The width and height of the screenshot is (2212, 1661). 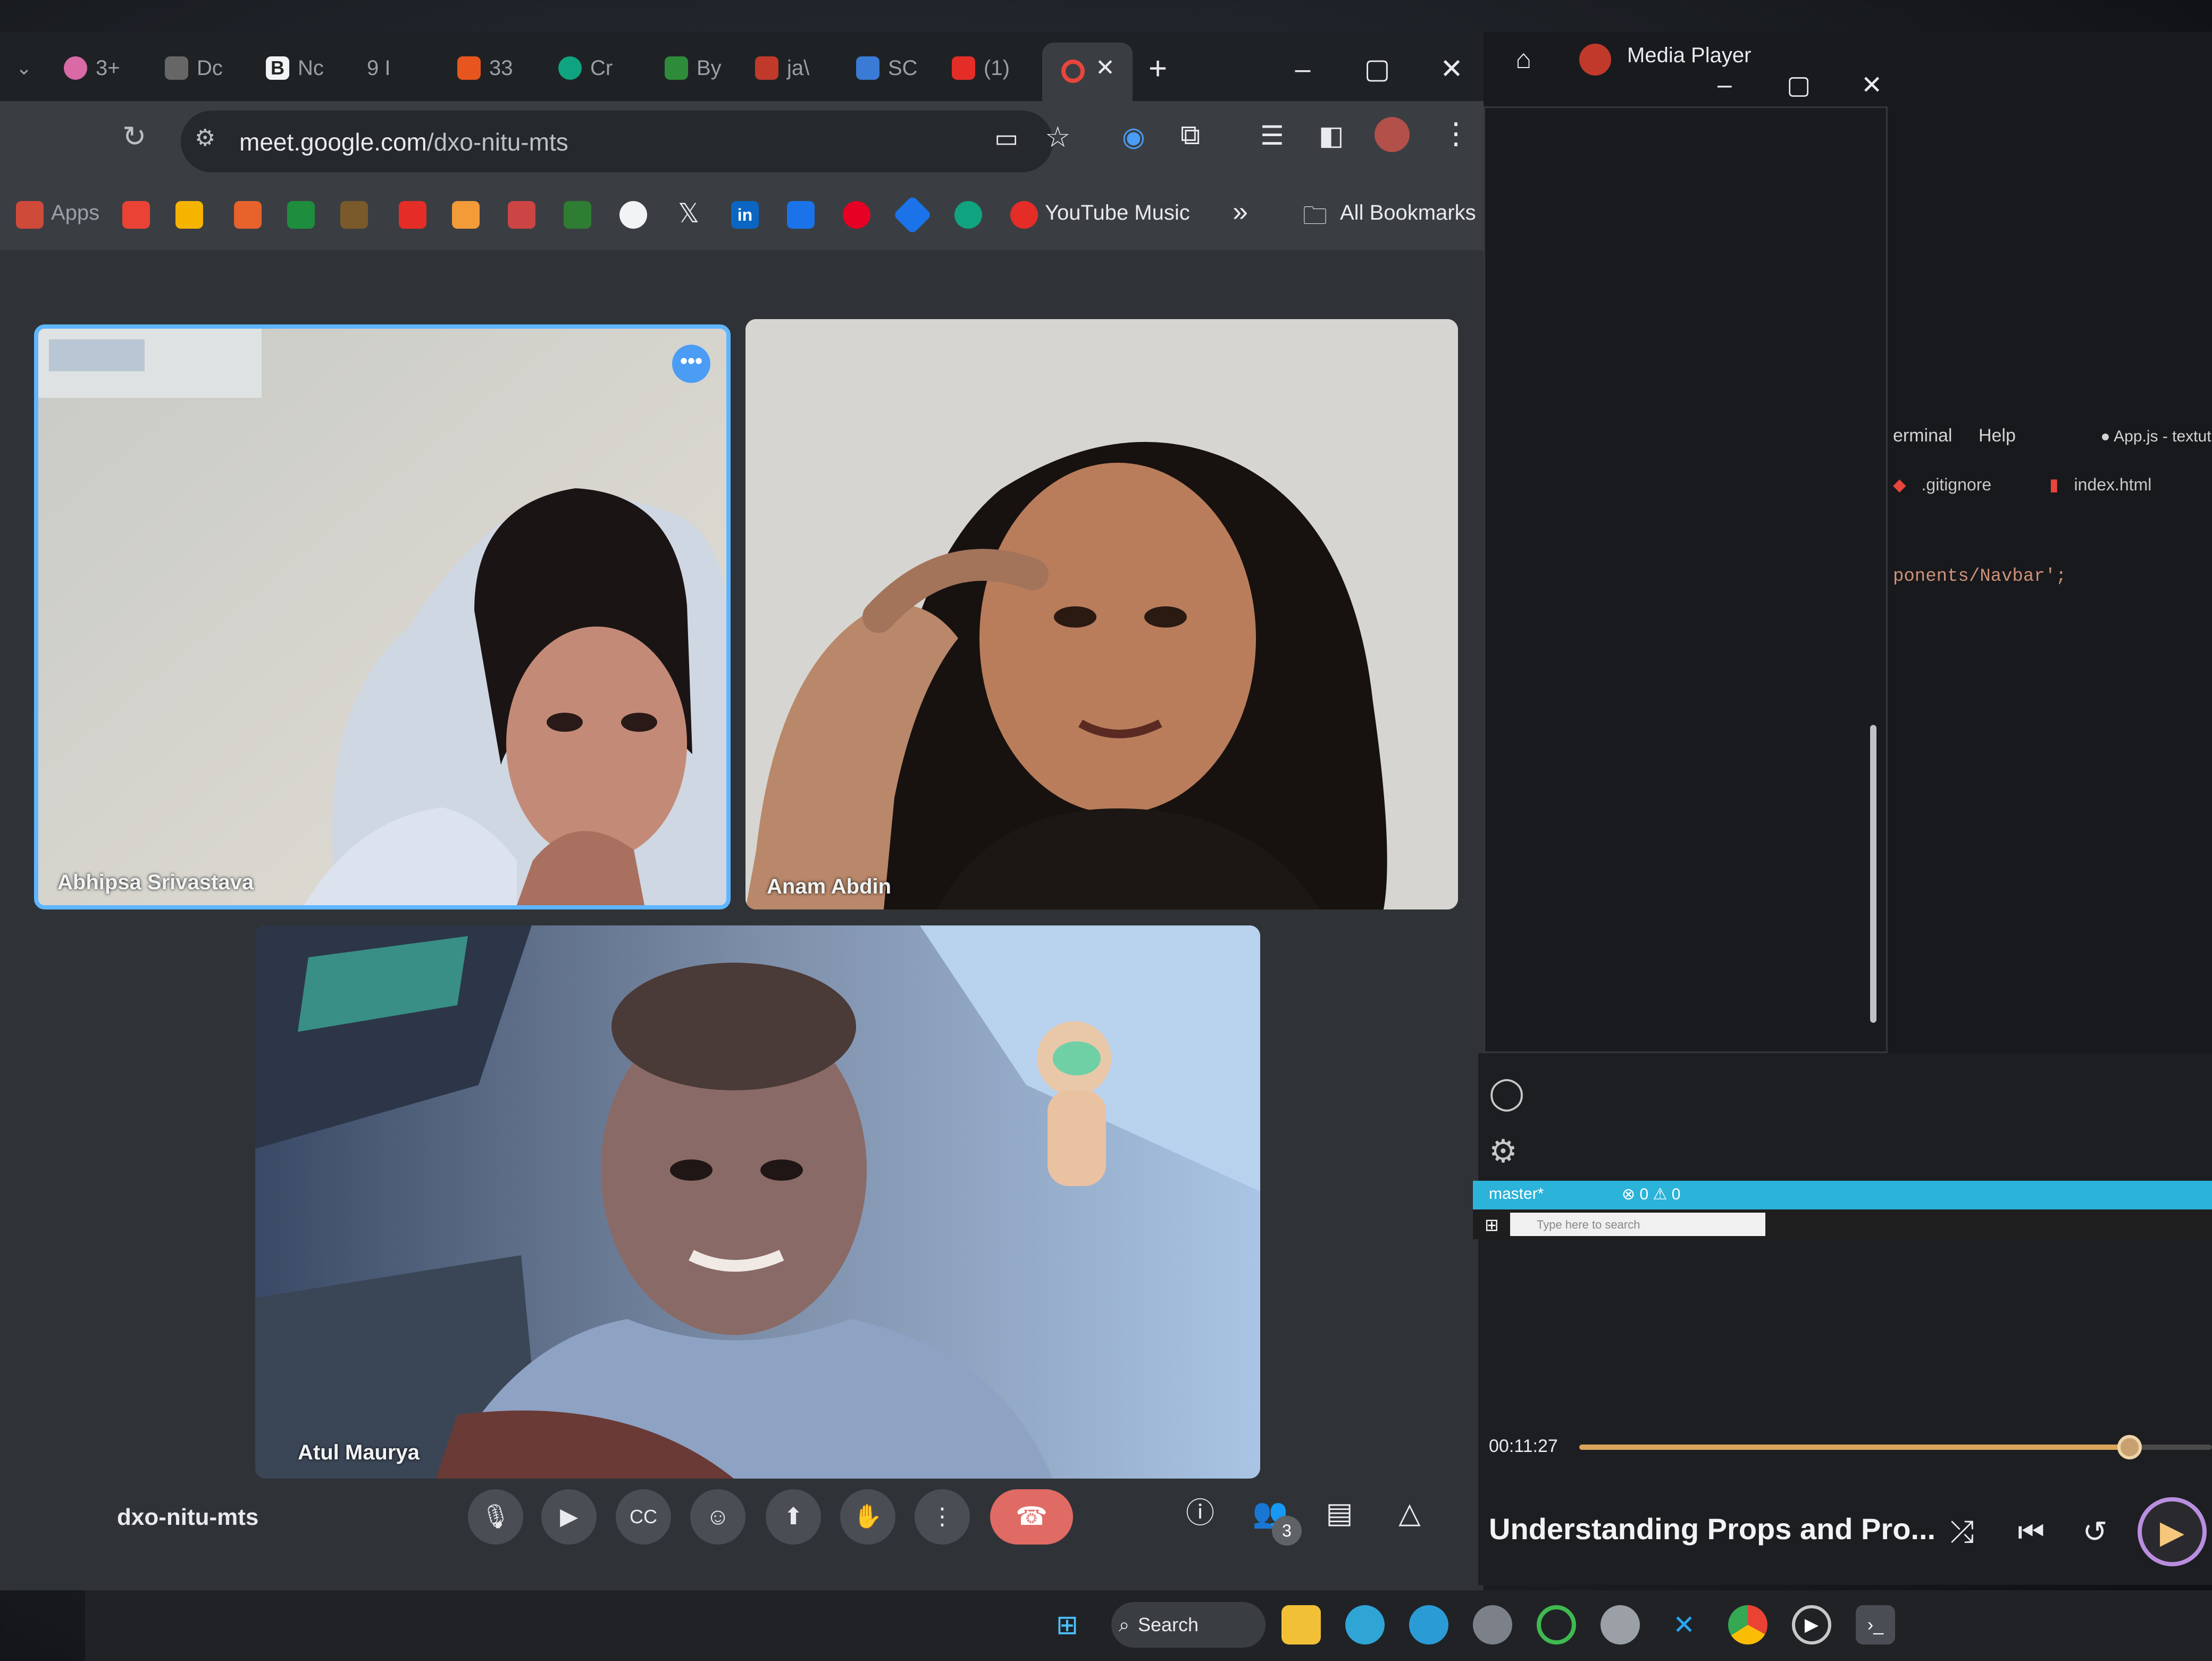 What do you see at coordinates (1117, 213) in the screenshot?
I see `bookmark-youtube-music: YouTube Music` at bounding box center [1117, 213].